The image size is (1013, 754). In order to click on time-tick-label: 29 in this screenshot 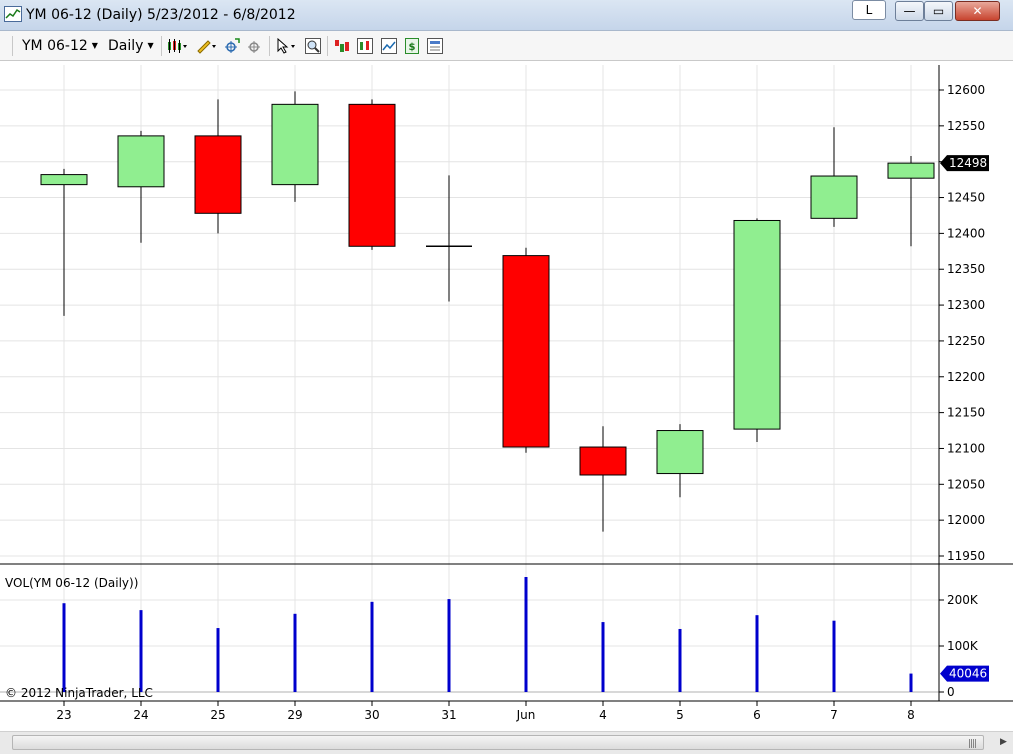, I will do `click(294, 715)`.